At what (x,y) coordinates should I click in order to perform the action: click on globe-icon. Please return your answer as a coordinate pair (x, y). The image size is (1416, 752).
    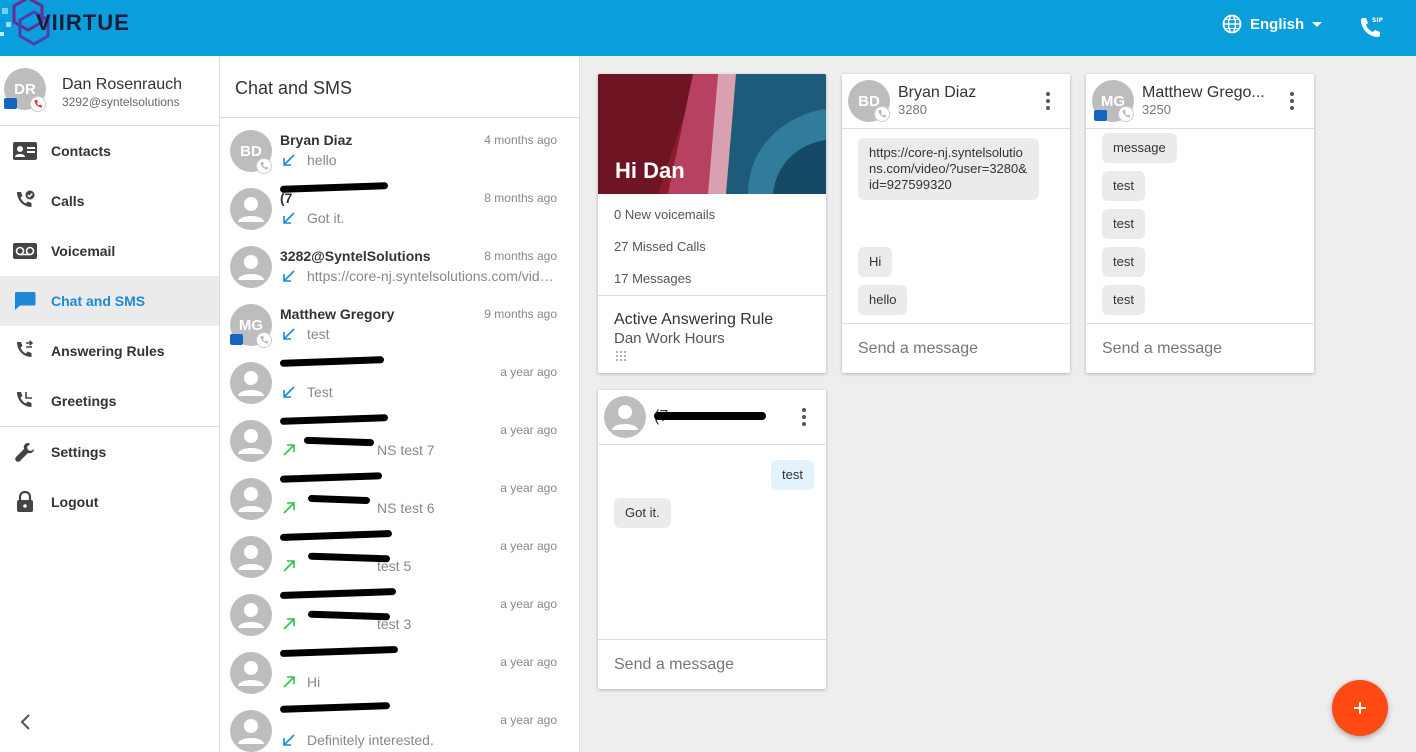
    Looking at the image, I should click on (1232, 24).